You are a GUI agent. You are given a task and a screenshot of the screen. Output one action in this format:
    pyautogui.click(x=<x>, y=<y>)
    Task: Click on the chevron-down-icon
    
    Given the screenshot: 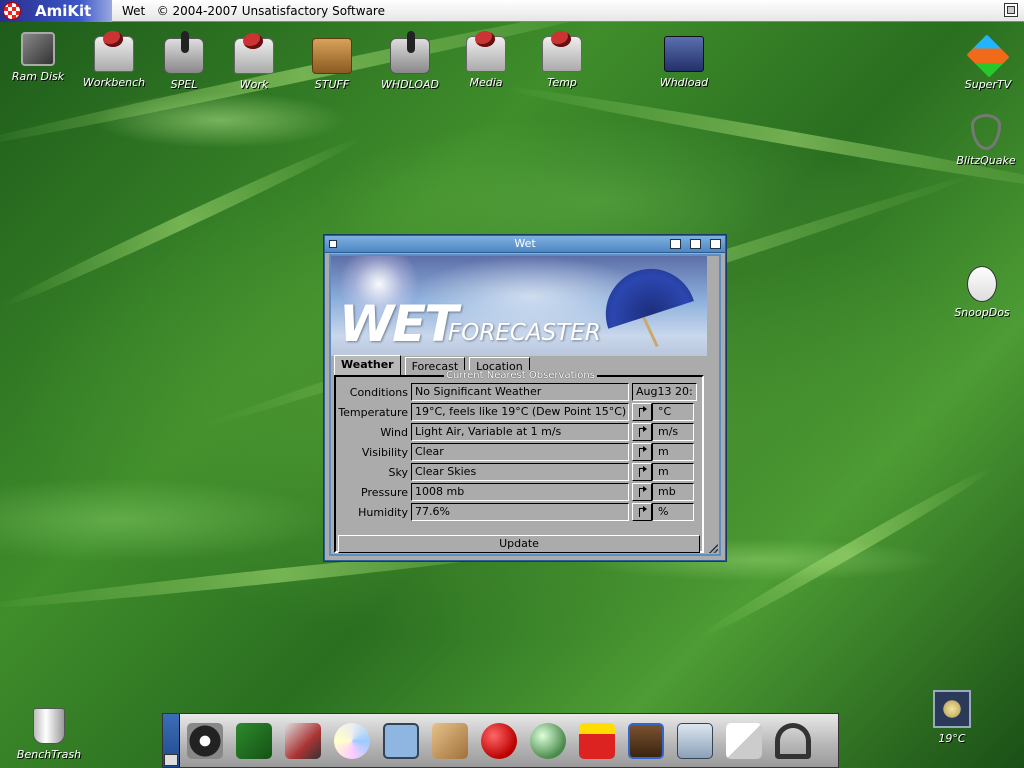 What is the action you would take?
    pyautogui.click(x=171, y=760)
    